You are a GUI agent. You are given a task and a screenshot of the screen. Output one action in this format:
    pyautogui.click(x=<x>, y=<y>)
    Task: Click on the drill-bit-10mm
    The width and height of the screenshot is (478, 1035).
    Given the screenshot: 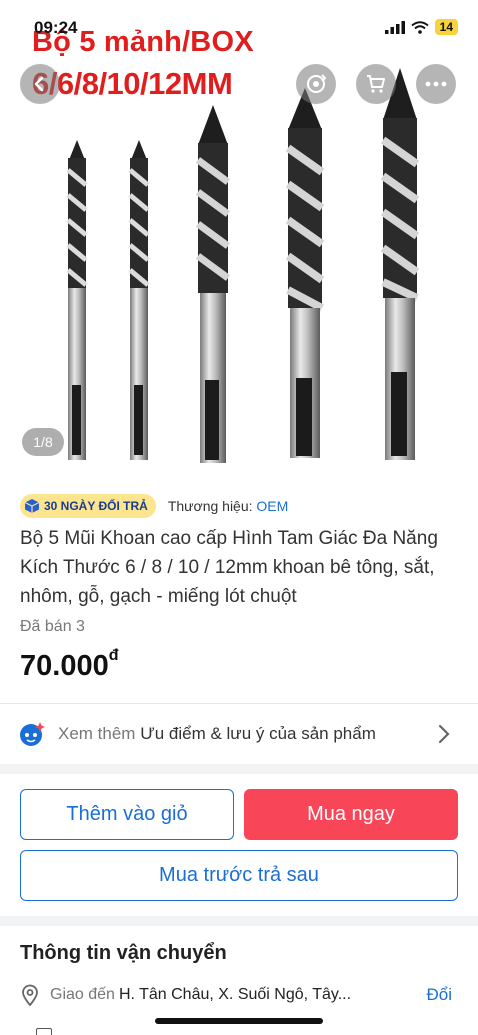 What is the action you would take?
    pyautogui.click(x=305, y=273)
    